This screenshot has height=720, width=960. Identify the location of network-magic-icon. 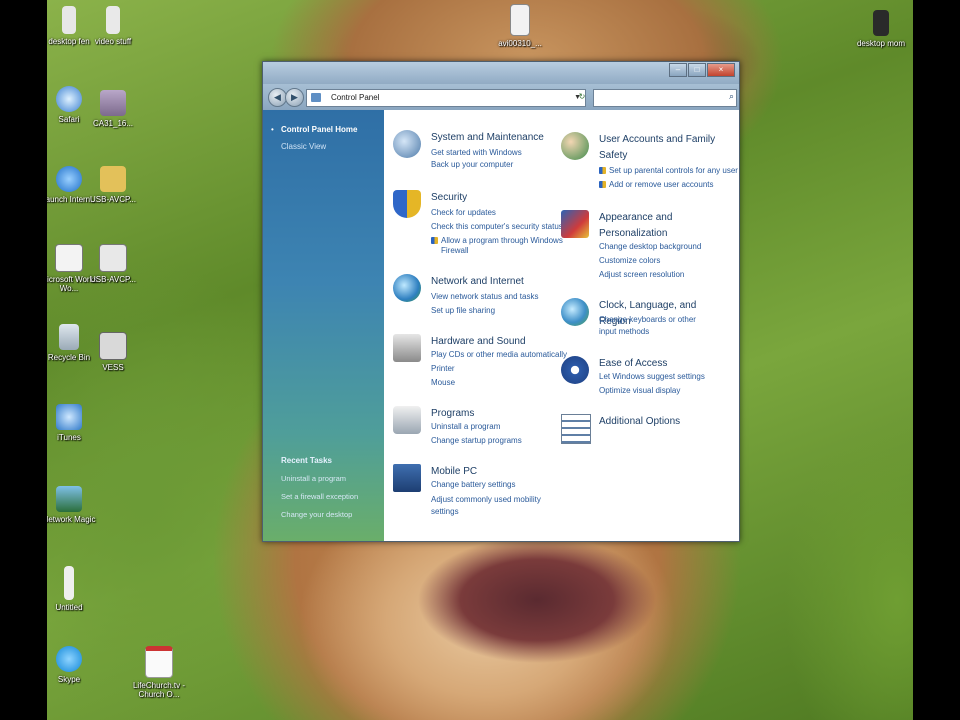
(69, 499).